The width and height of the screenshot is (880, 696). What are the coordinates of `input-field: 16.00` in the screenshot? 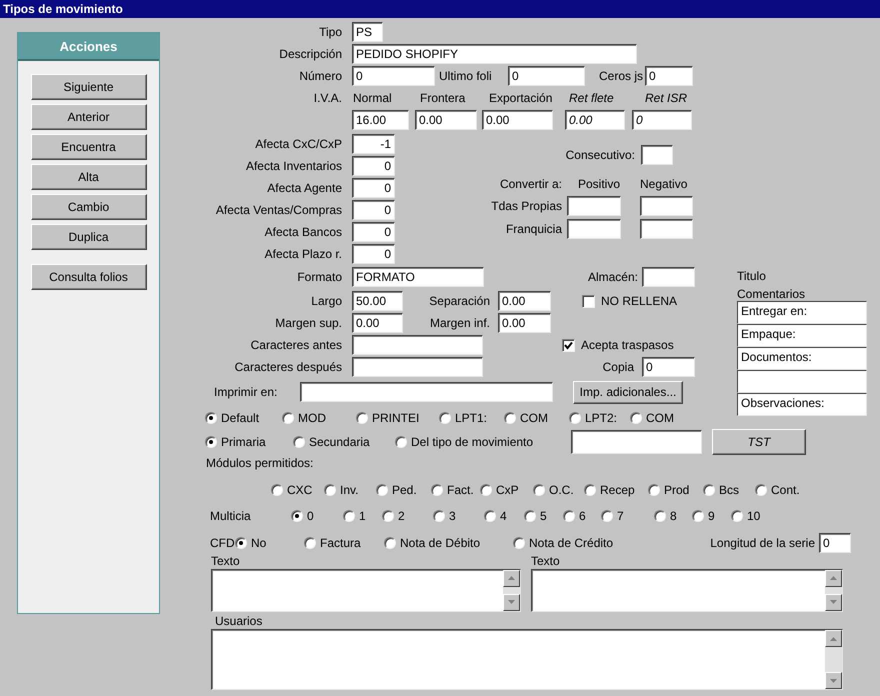 It's located at (380, 120).